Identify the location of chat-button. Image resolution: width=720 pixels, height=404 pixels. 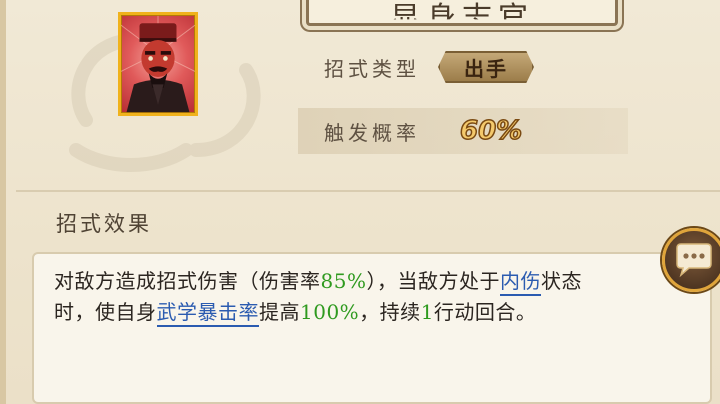
(691, 260).